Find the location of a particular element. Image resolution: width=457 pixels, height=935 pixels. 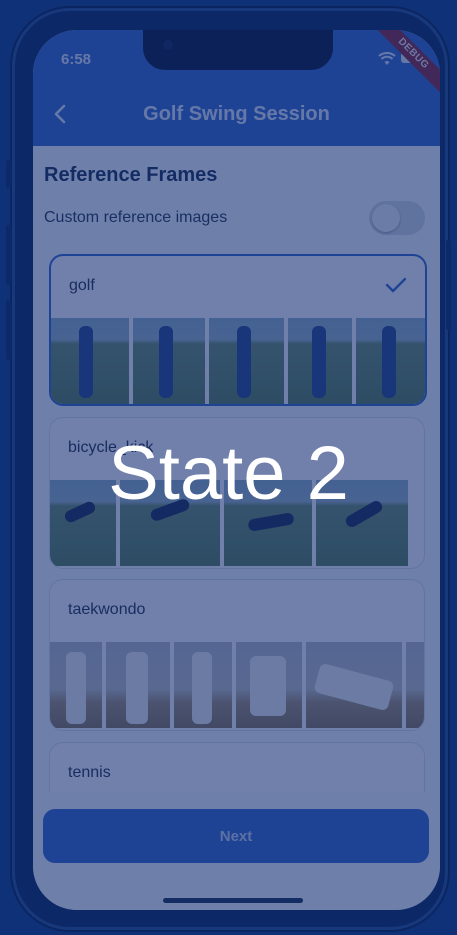

phone-side-button is located at coordinates (8, 174).